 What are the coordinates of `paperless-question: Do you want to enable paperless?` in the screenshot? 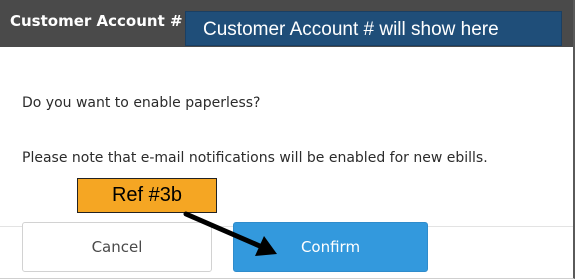 It's located at (141, 103).